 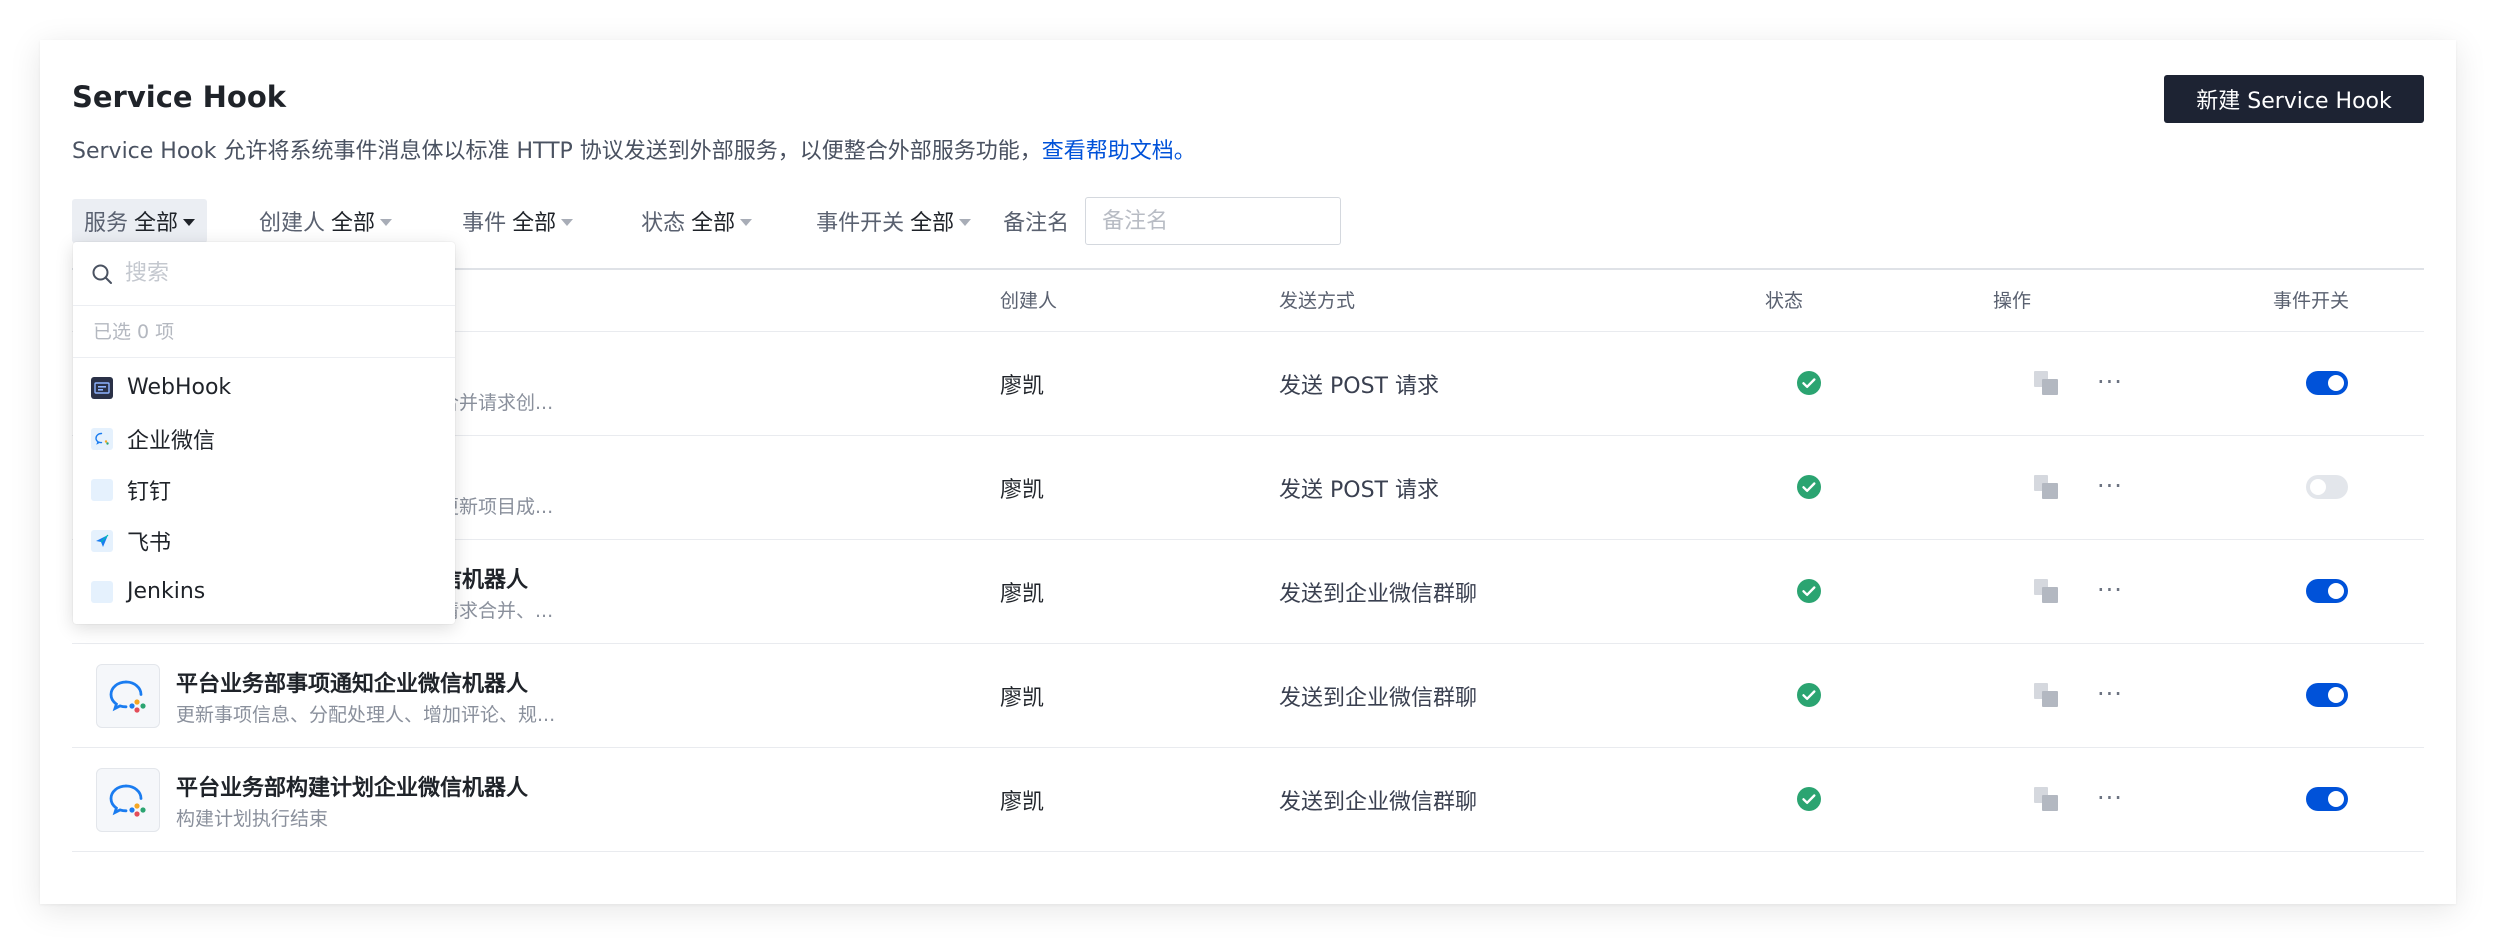 I want to click on filter-event-label: 事件, so click(x=484, y=223).